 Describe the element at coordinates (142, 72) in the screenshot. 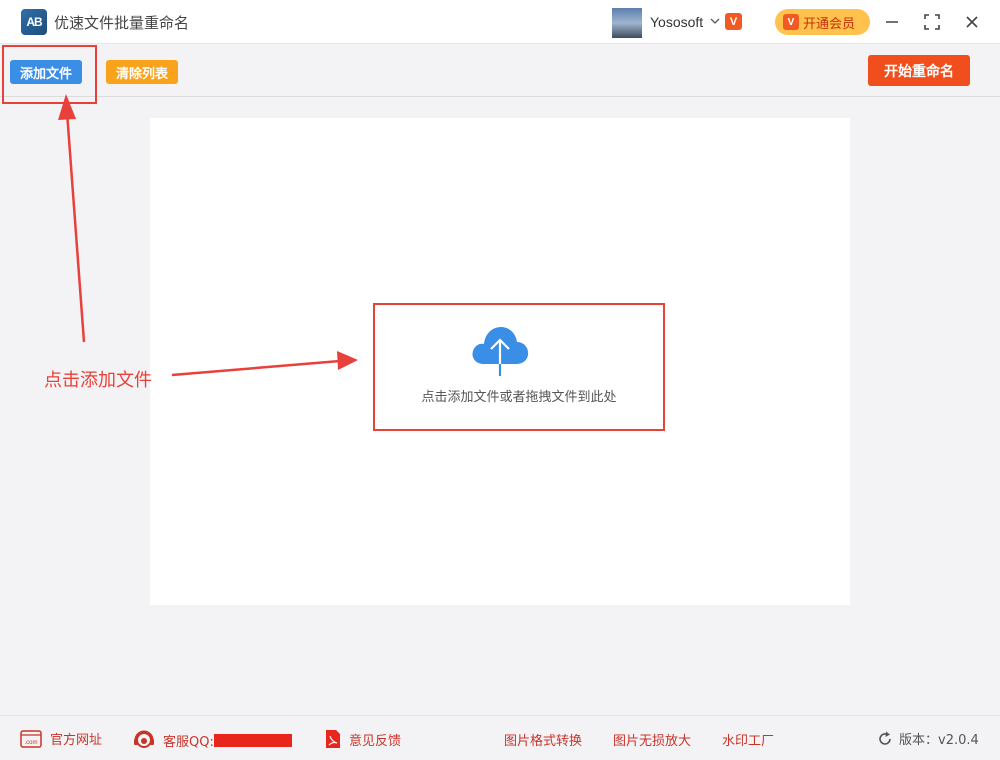

I see `clear-list-button: 清除列表` at that location.